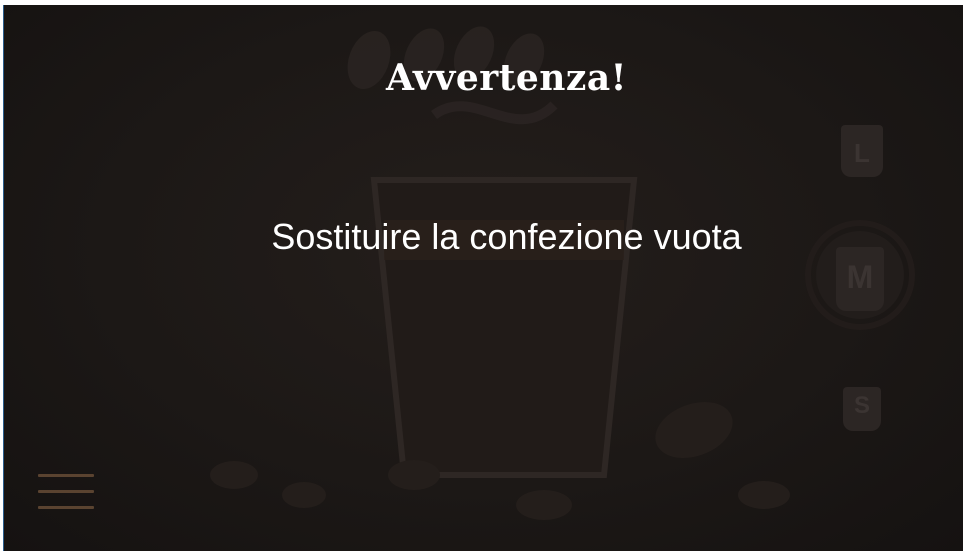  I want to click on cup-size-m-label: M, so click(860, 277).